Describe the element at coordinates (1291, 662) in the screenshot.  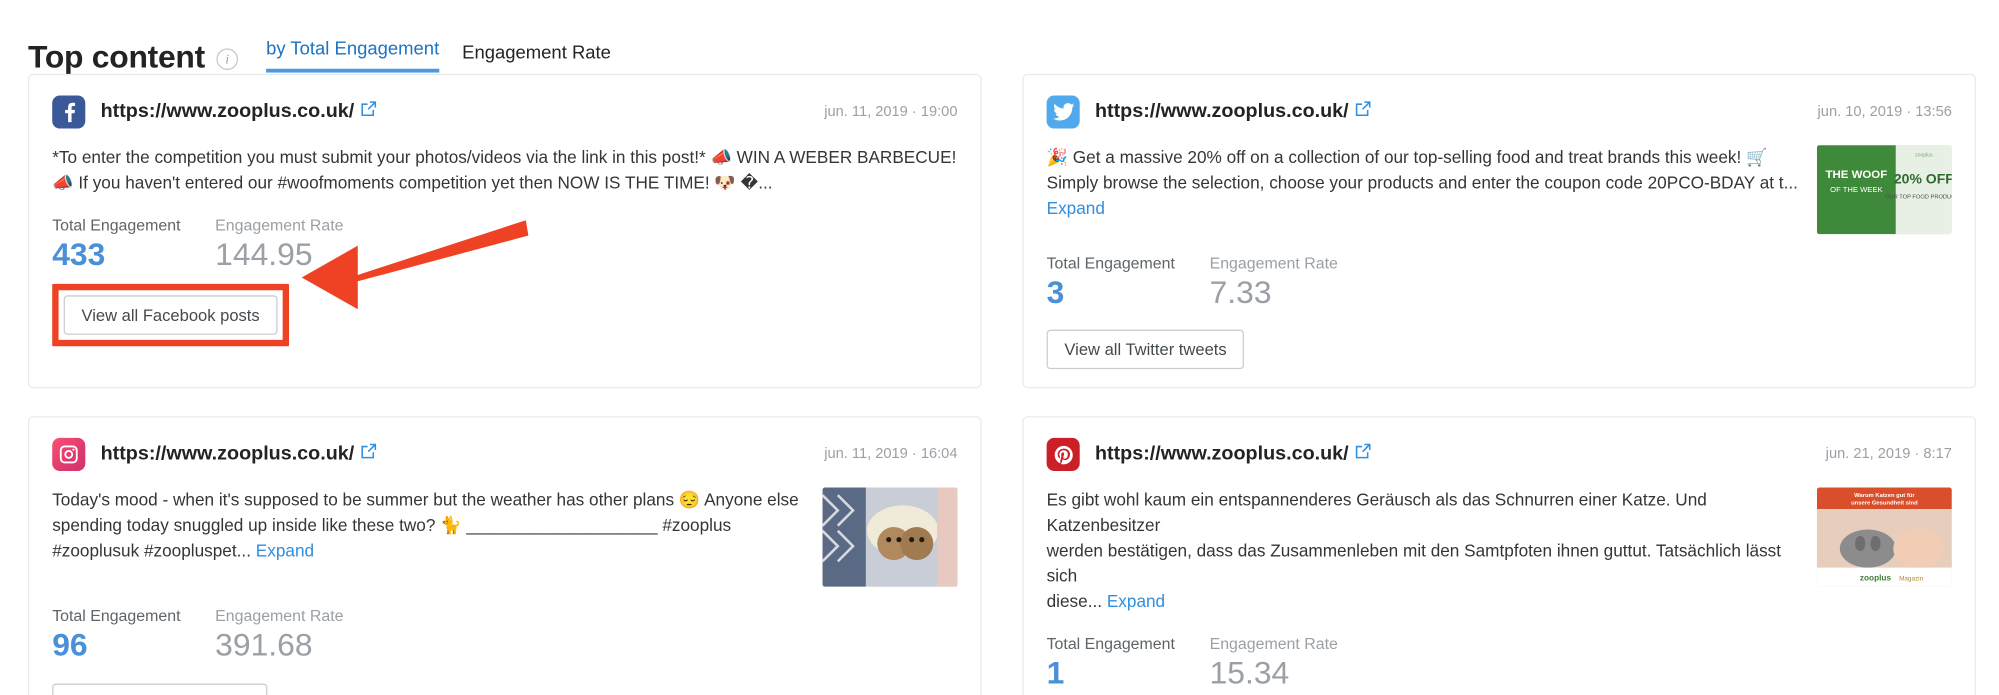
I see `metric-engagement-rate: Engagement Rate 15.34` at that location.